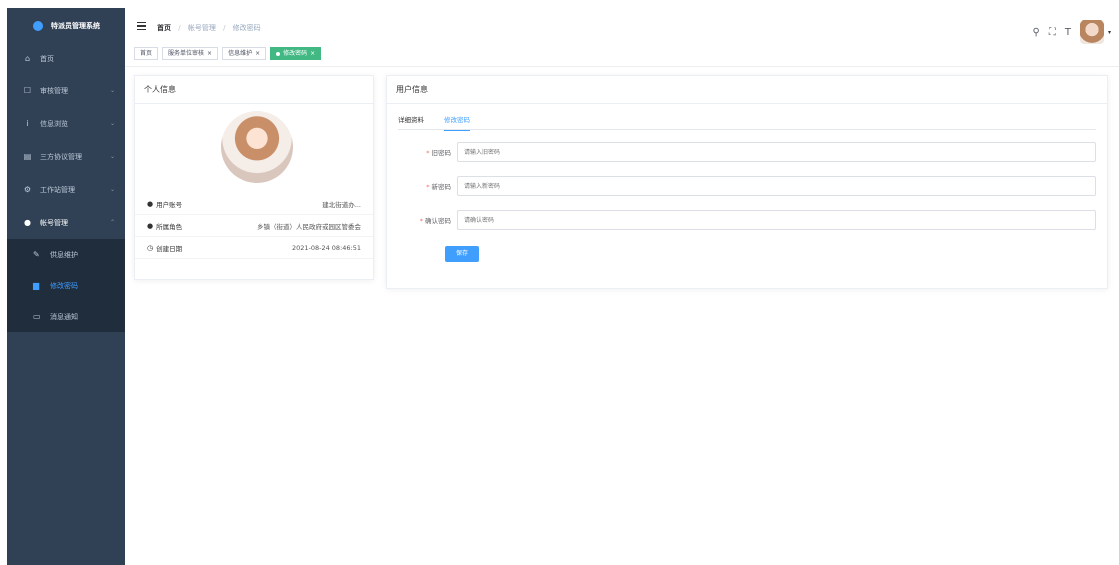 The image size is (1119, 565). Describe the element at coordinates (438, 153) in the screenshot. I see `old-password-label: * 旧密码` at that location.